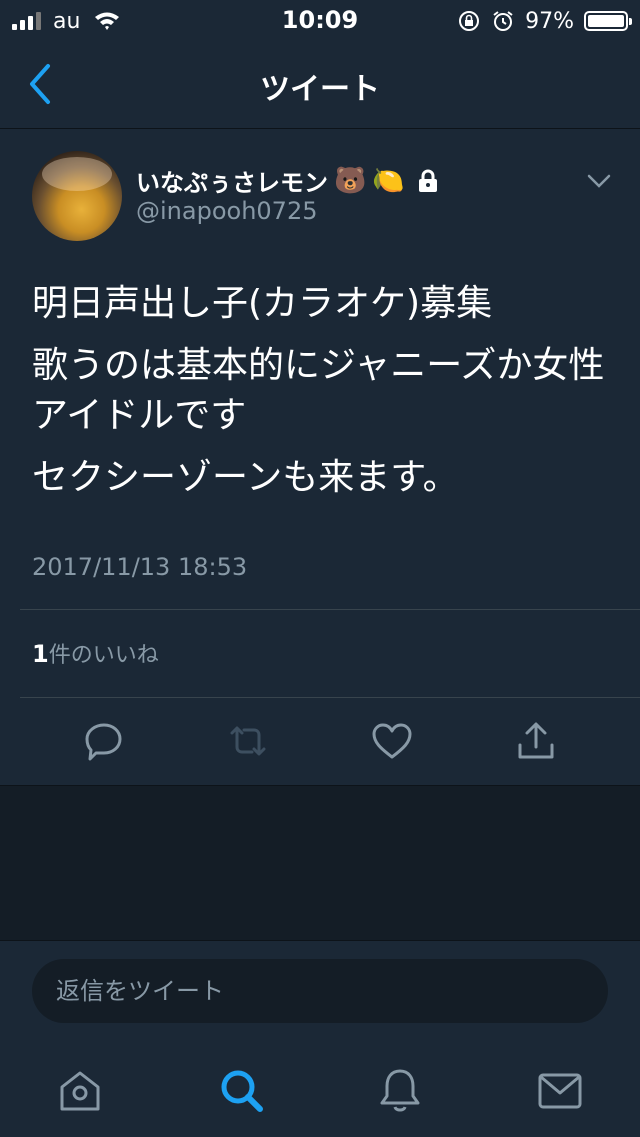  I want to click on tweet-timestamp: 2017/11/13 18:53, so click(140, 567).